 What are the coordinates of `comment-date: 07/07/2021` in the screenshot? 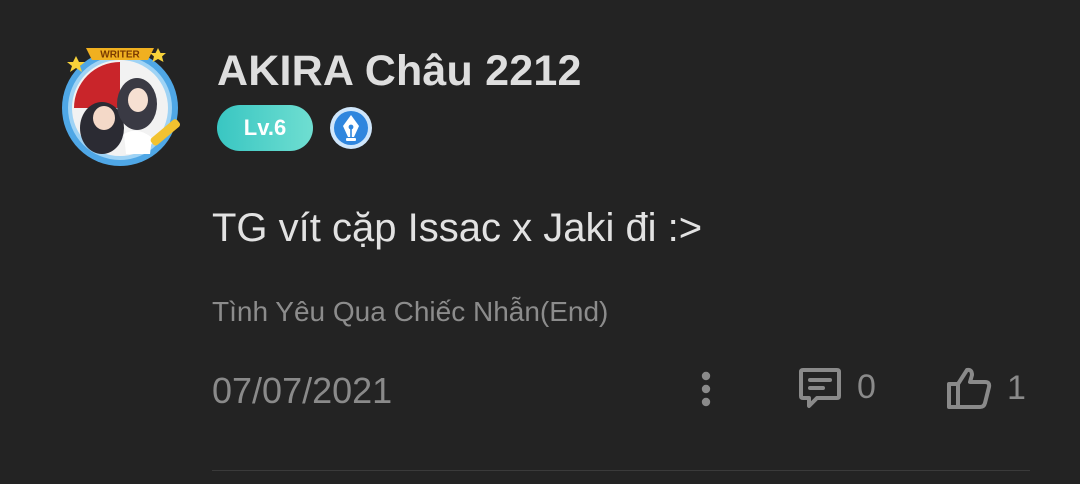 It's located at (302, 390).